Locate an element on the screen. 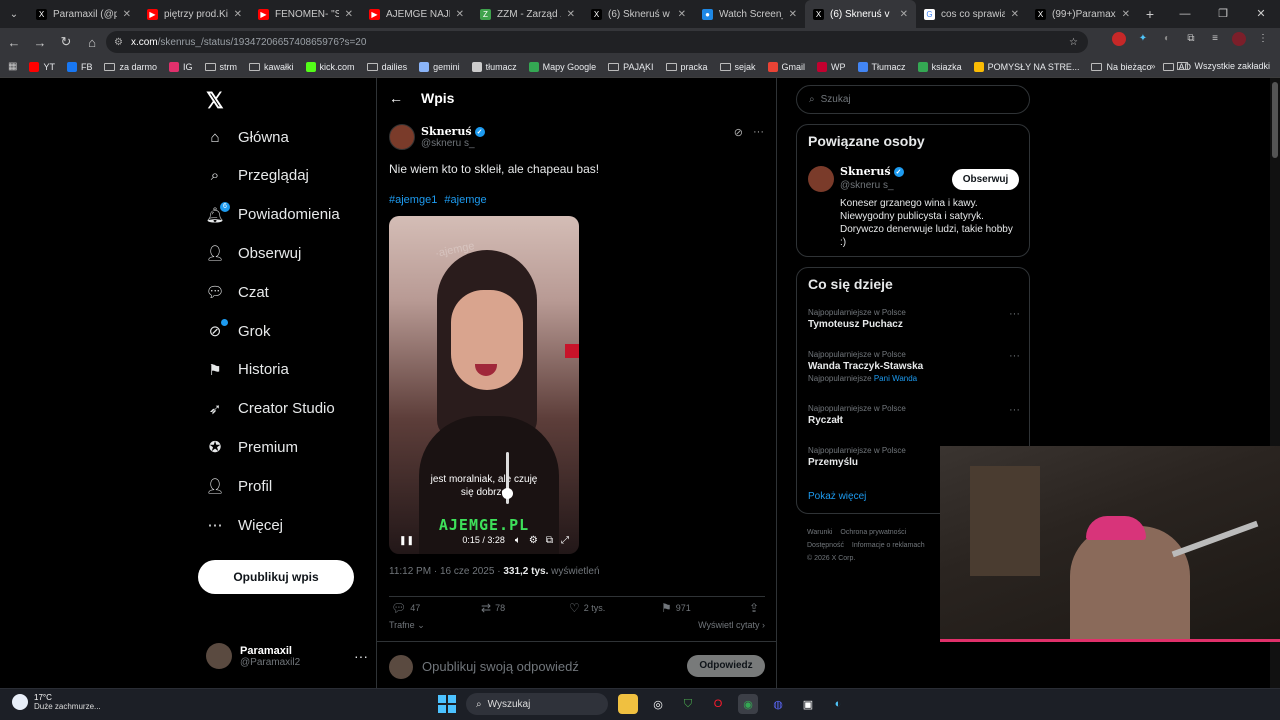  file-explorer-icon is located at coordinates (628, 704).